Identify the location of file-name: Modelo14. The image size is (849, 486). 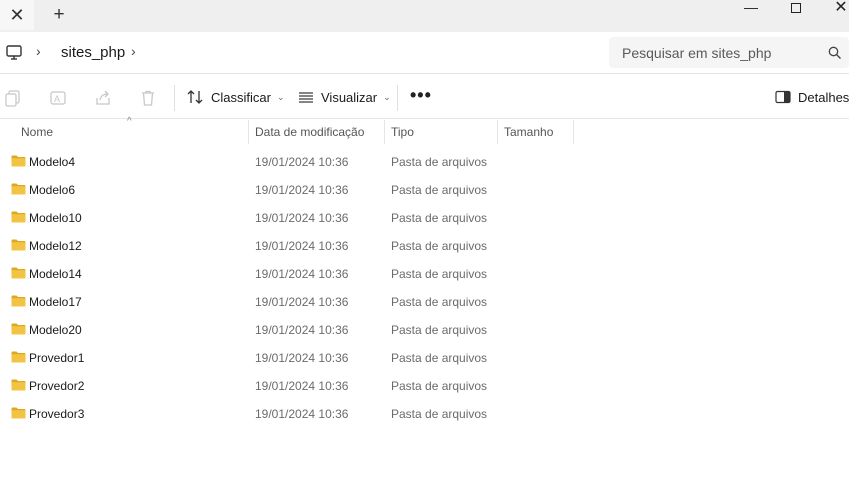
(55, 274).